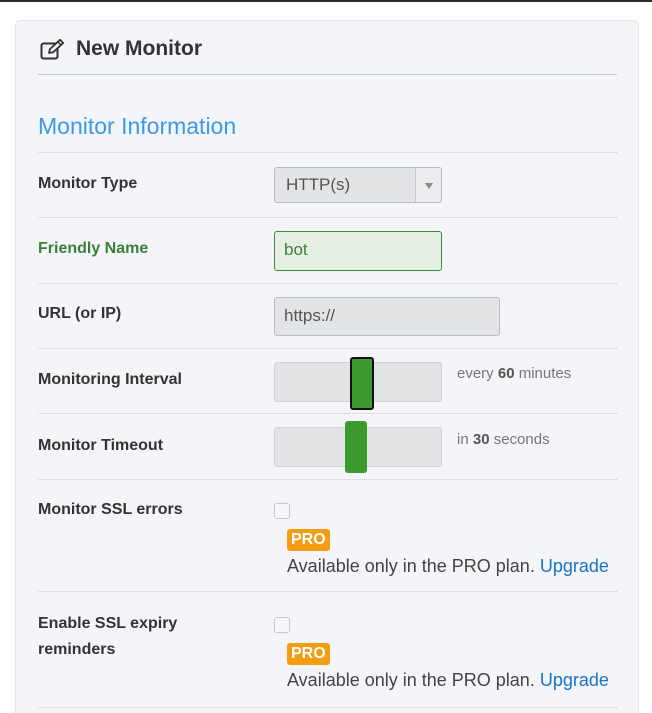 The width and height of the screenshot is (652, 713). I want to click on page-title: New Monitor, so click(139, 48).